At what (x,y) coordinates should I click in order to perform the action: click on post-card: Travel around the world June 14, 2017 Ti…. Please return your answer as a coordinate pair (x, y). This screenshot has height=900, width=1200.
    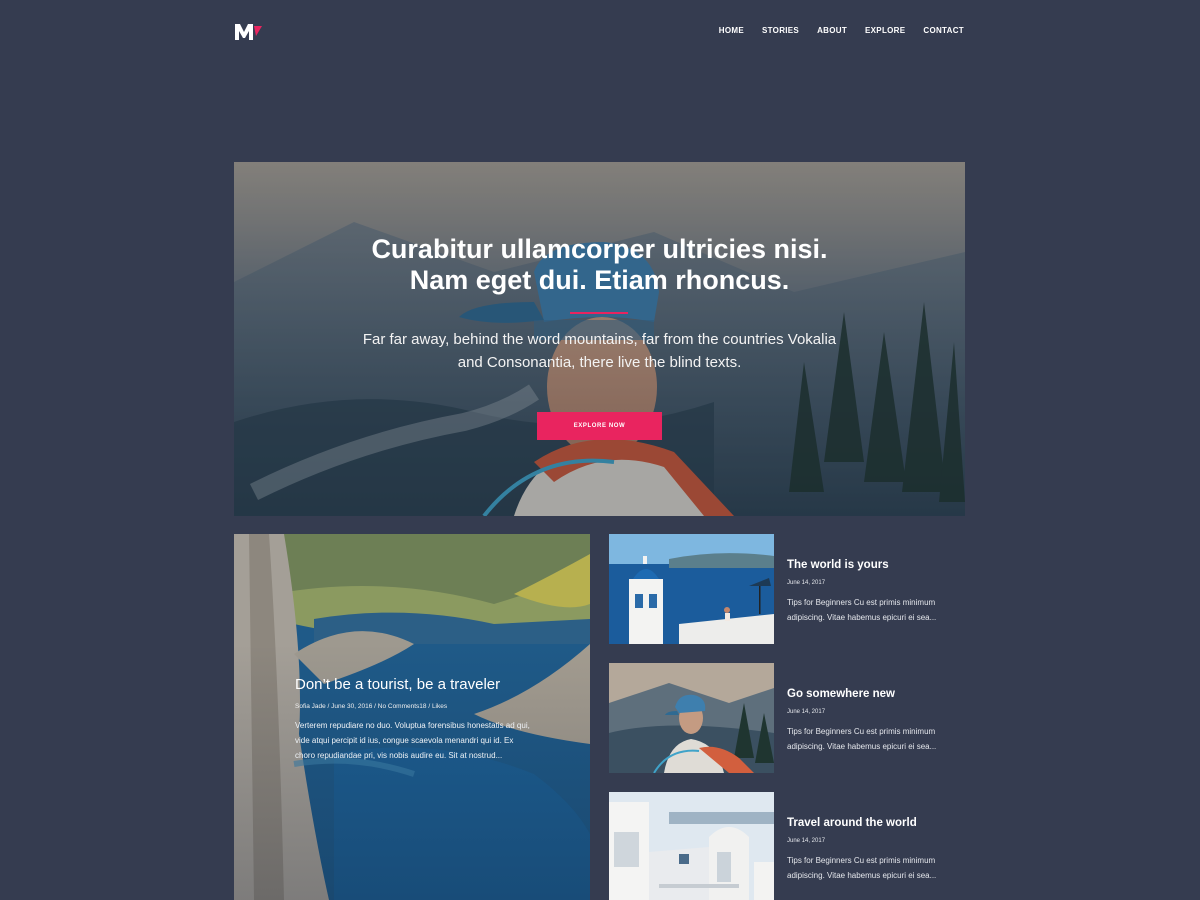
    Looking at the image, I should click on (787, 846).